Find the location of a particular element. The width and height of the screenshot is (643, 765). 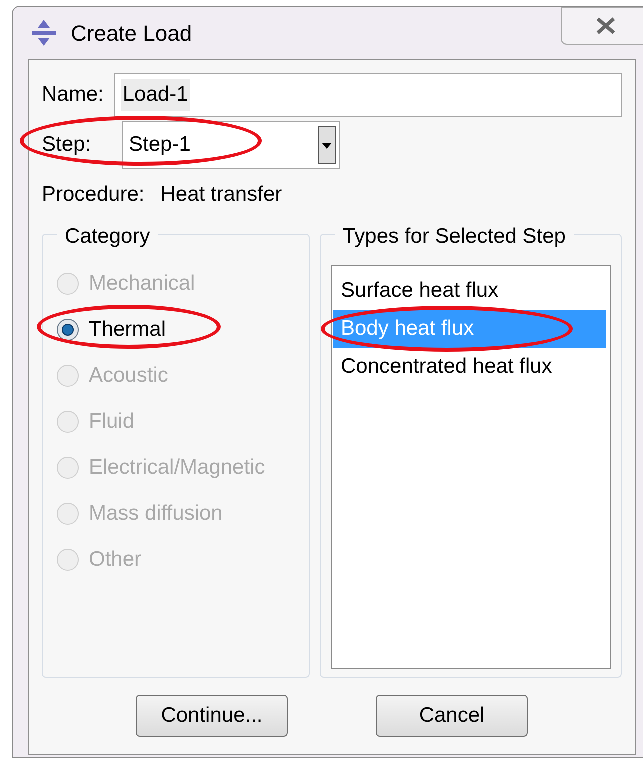

close-icon is located at coordinates (606, 26).